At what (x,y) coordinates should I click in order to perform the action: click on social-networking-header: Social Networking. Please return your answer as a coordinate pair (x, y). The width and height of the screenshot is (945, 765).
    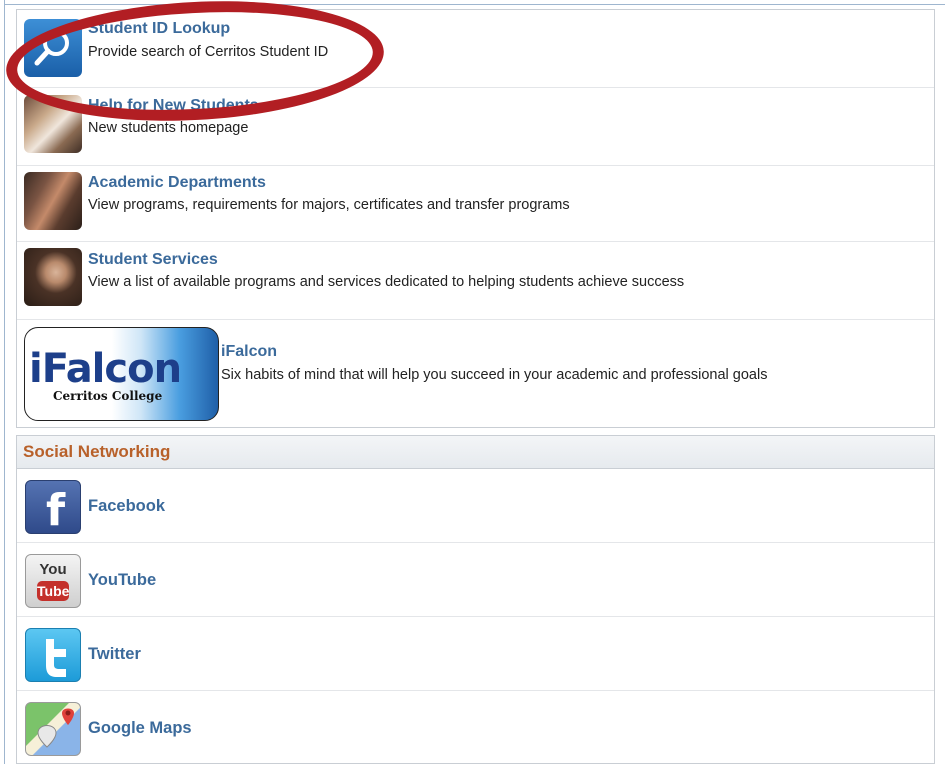
    Looking at the image, I should click on (475, 452).